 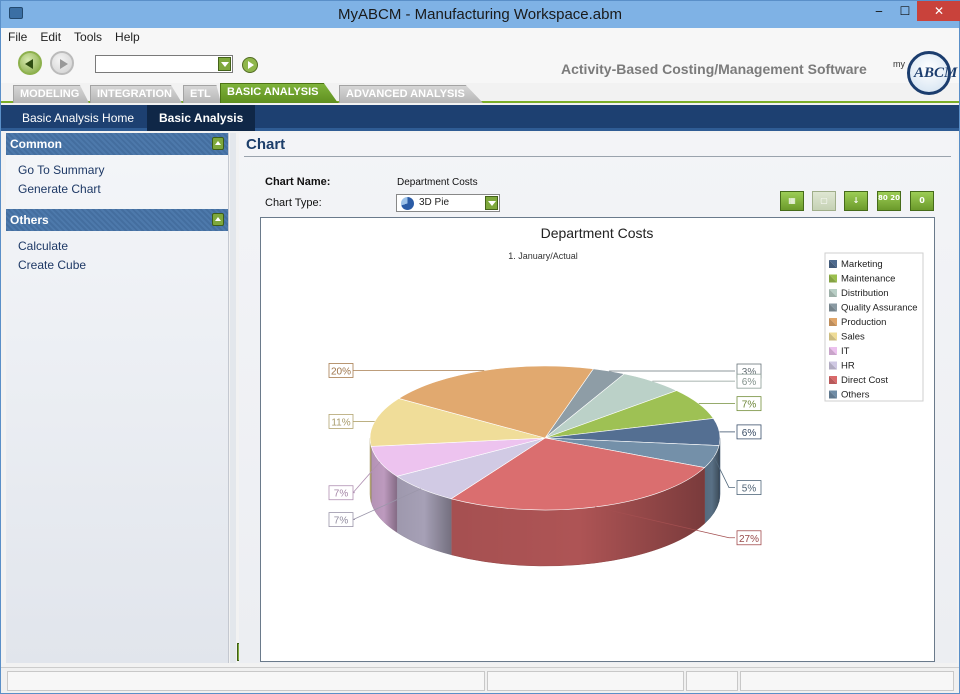 What do you see at coordinates (597, 233) in the screenshot?
I see `chart-title: Department Costs` at bounding box center [597, 233].